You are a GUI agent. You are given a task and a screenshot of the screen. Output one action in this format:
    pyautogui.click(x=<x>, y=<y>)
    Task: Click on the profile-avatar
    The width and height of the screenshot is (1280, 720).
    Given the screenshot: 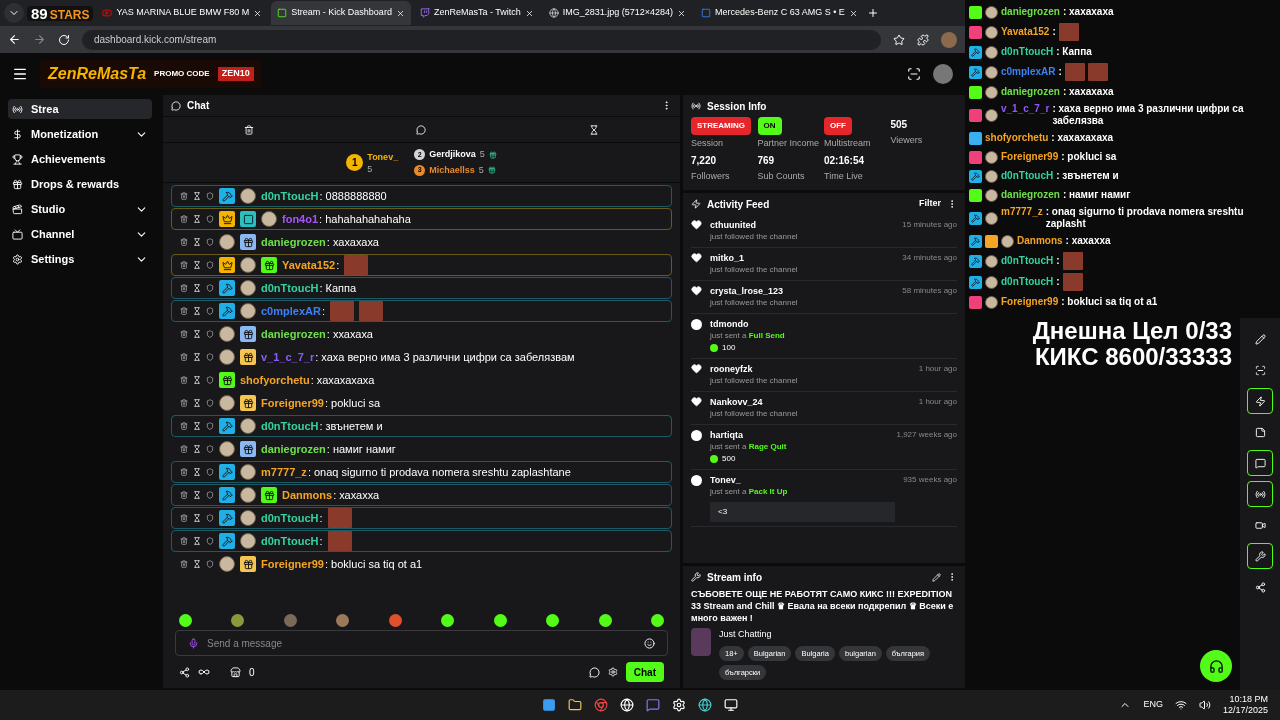 What is the action you would take?
    pyautogui.click(x=949, y=39)
    